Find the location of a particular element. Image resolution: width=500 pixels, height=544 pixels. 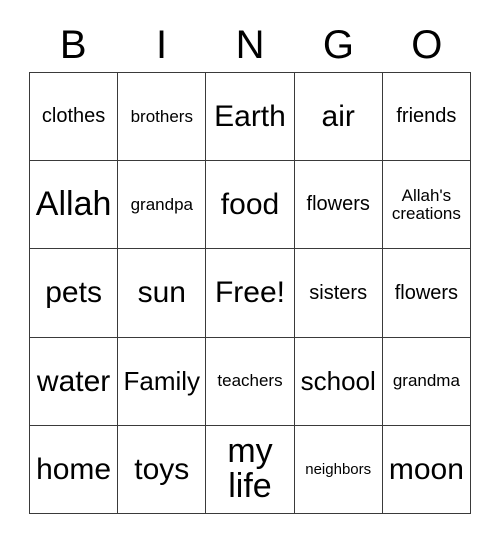

bingo-cell: grandpa is located at coordinates (162, 205).